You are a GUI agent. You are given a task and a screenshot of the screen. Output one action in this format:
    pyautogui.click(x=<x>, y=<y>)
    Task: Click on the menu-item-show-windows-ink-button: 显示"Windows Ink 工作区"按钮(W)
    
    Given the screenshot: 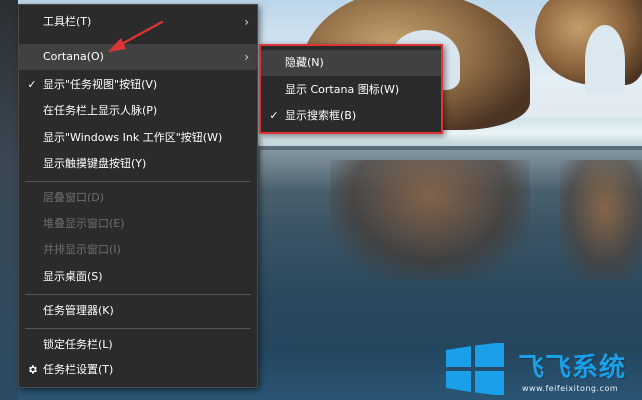 What is the action you would take?
    pyautogui.click(x=138, y=138)
    